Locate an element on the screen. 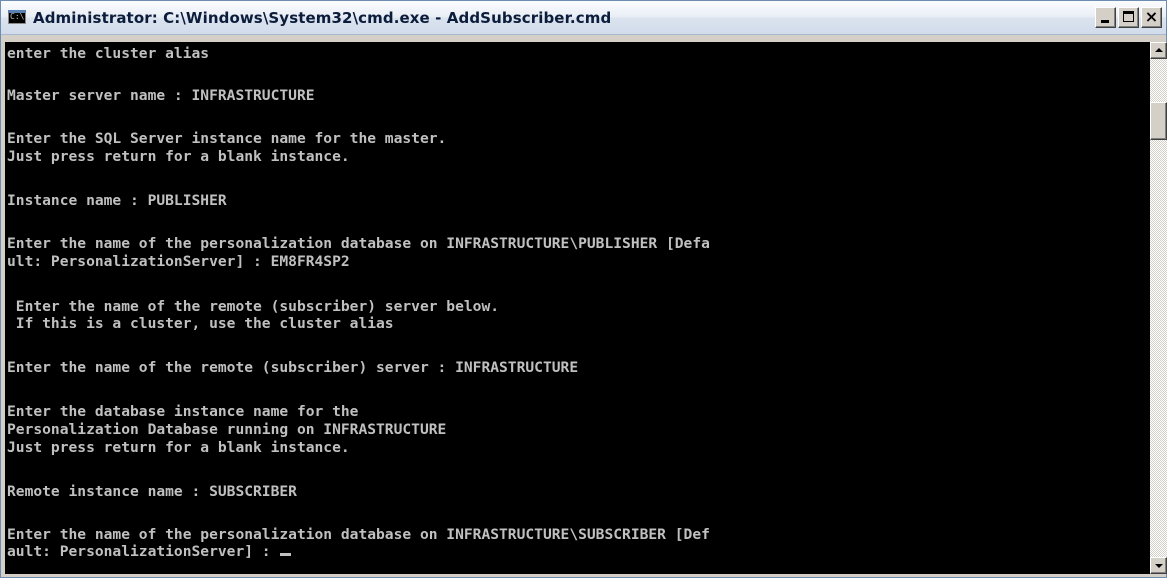 Image resolution: width=1167 pixels, height=578 pixels. close-button: × is located at coordinates (1151, 17).